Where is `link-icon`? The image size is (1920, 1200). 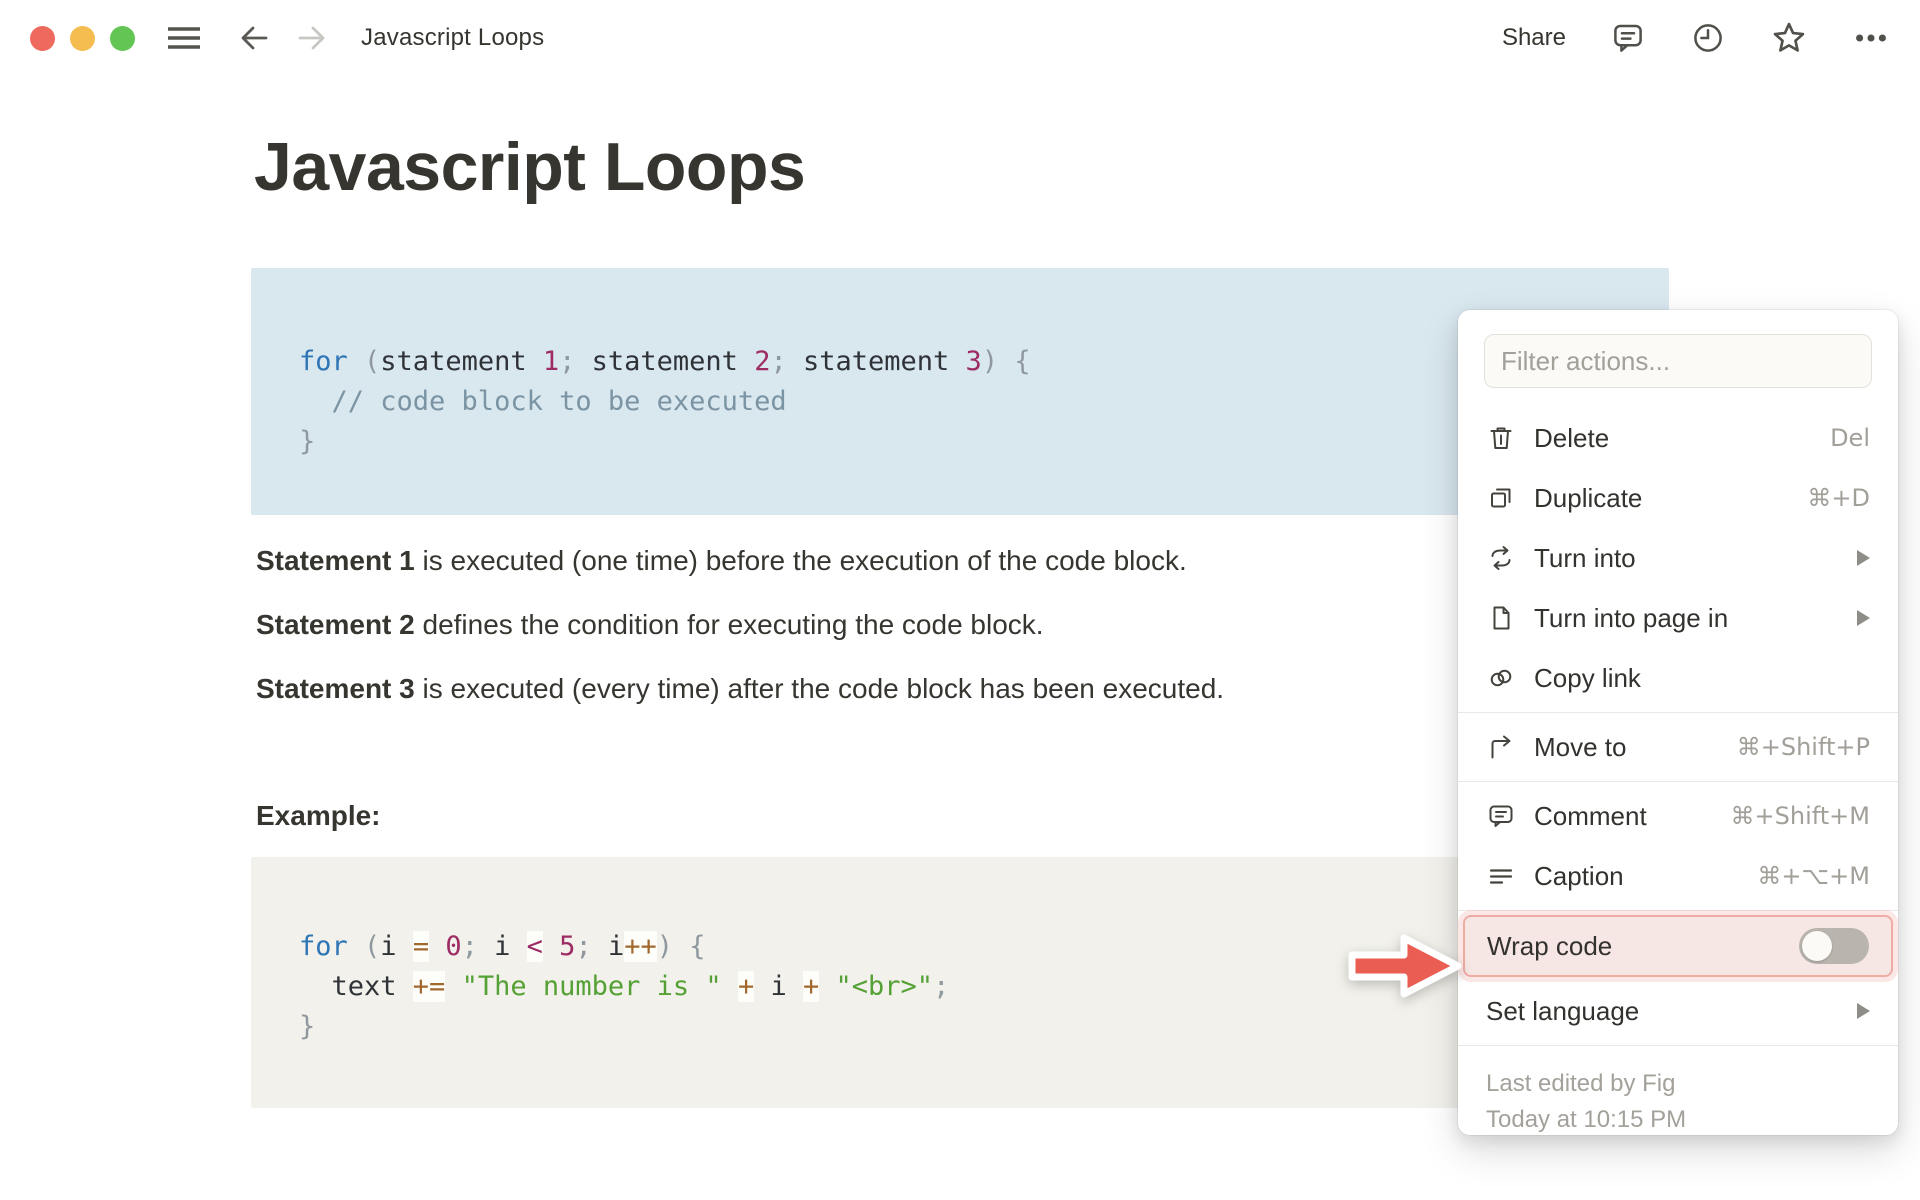 link-icon is located at coordinates (1501, 678).